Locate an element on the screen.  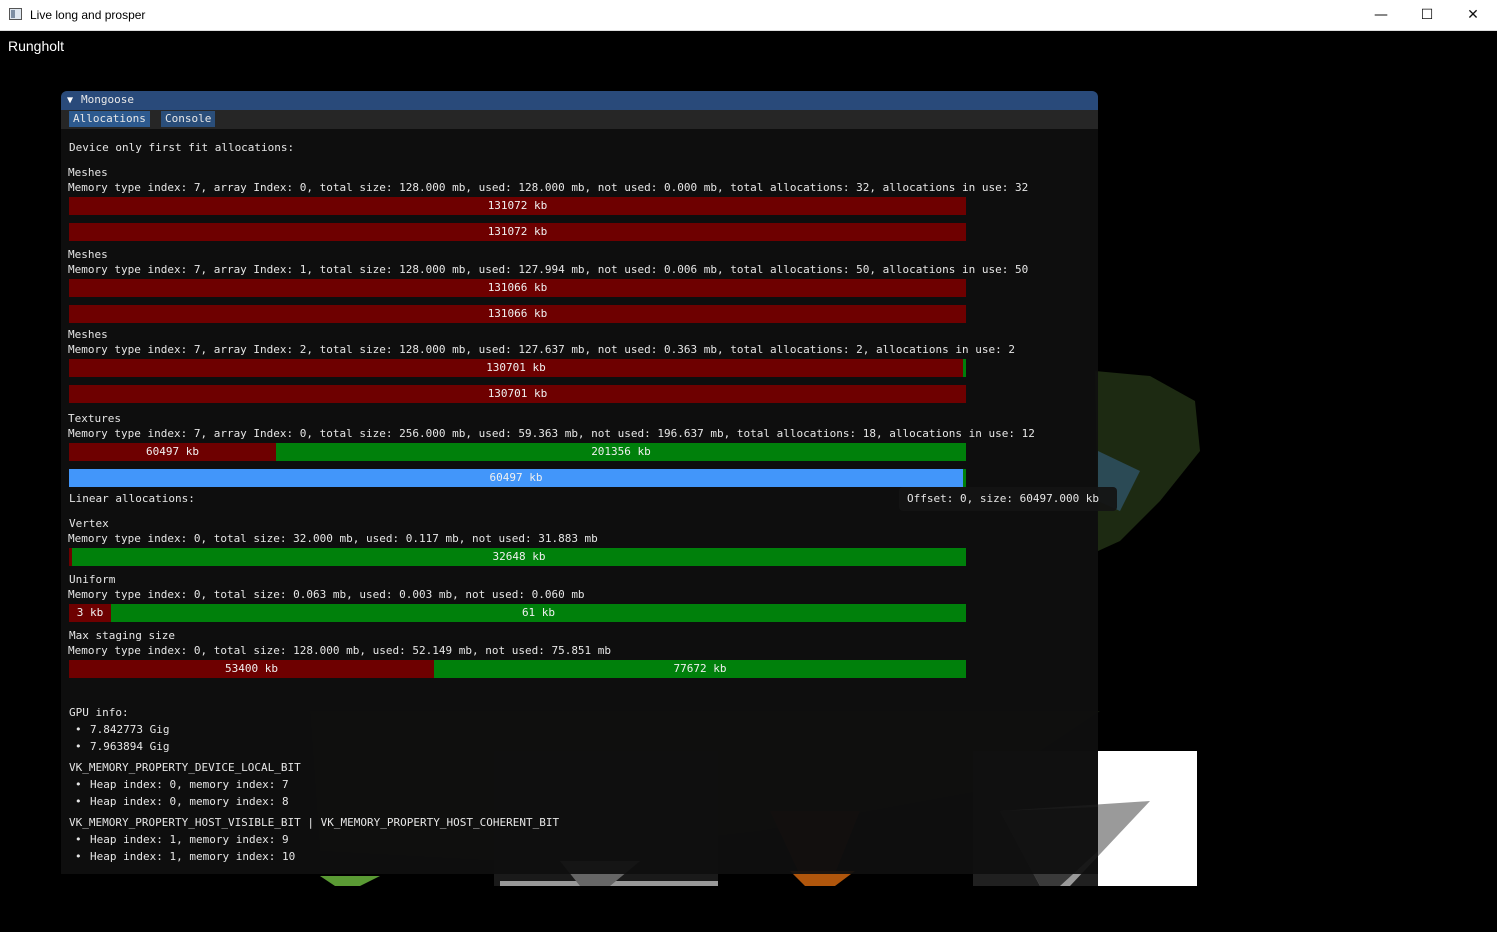
used-segment: 60497 kb is located at coordinates (172, 452).